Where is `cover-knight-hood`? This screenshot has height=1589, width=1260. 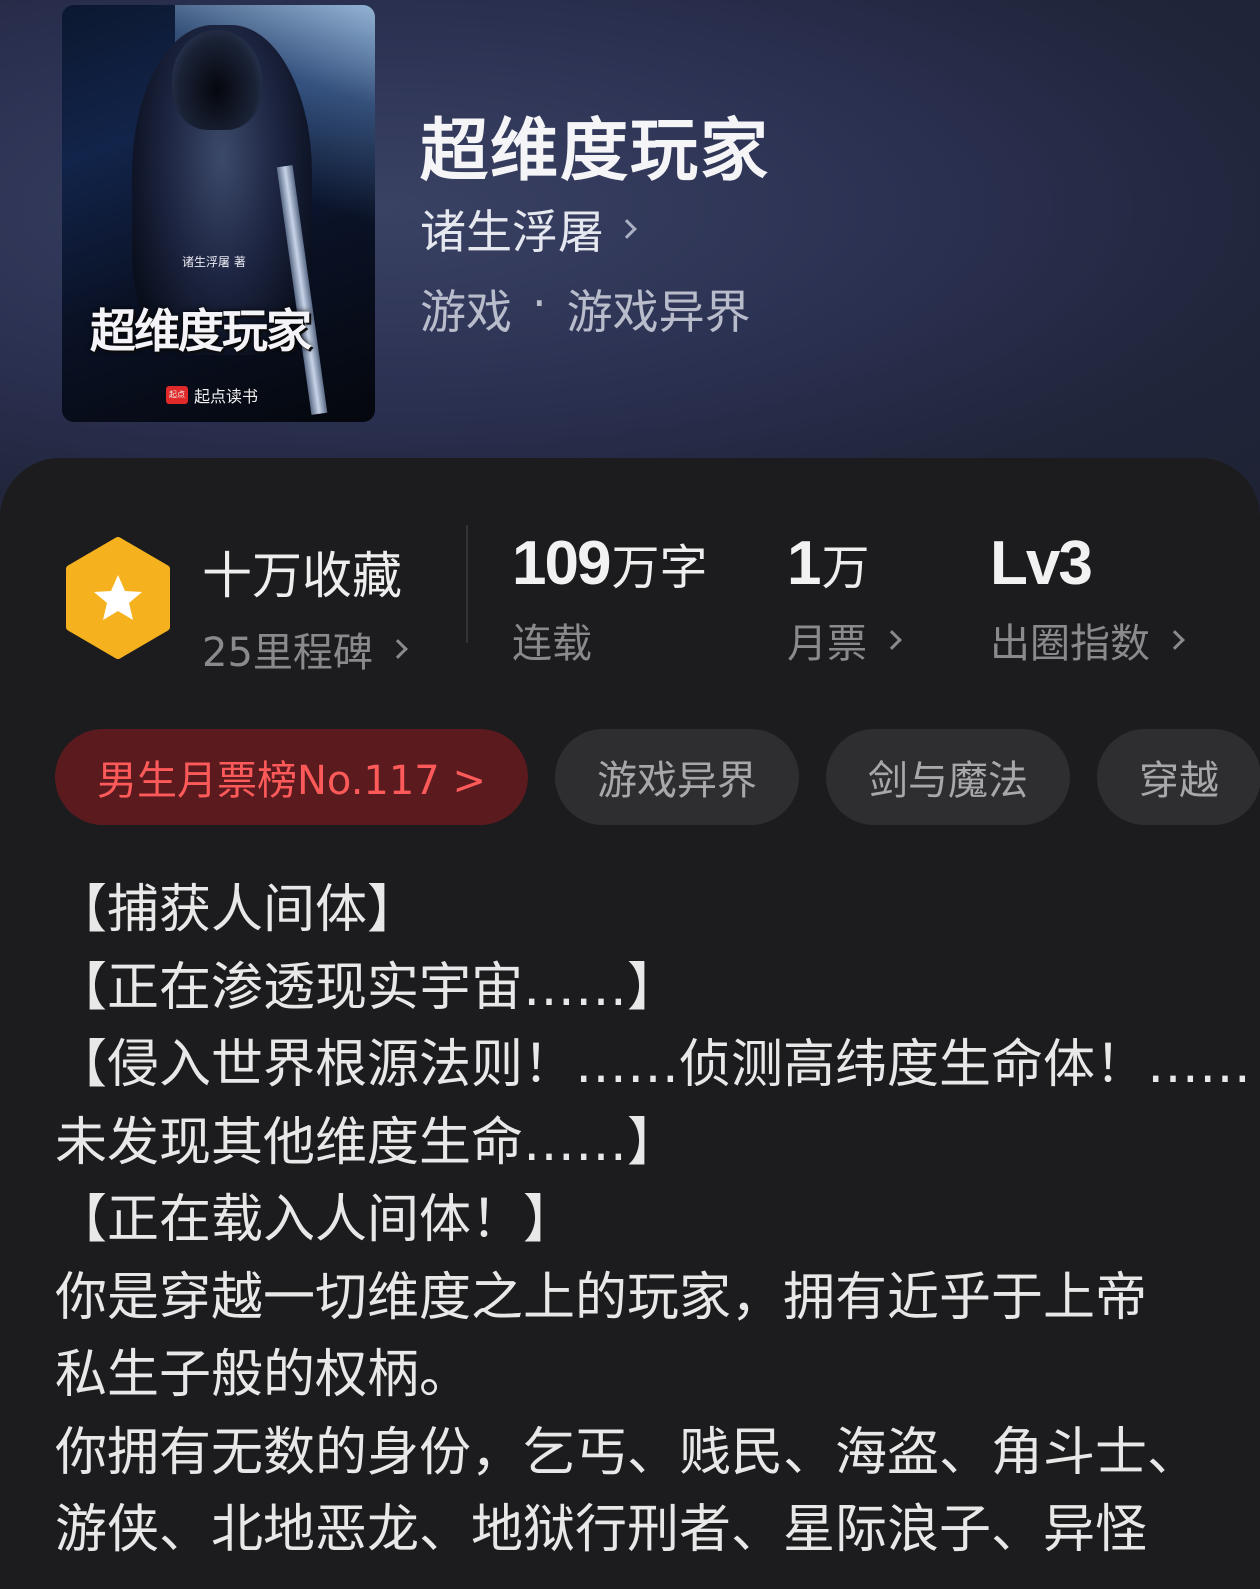 cover-knight-hood is located at coordinates (217, 80).